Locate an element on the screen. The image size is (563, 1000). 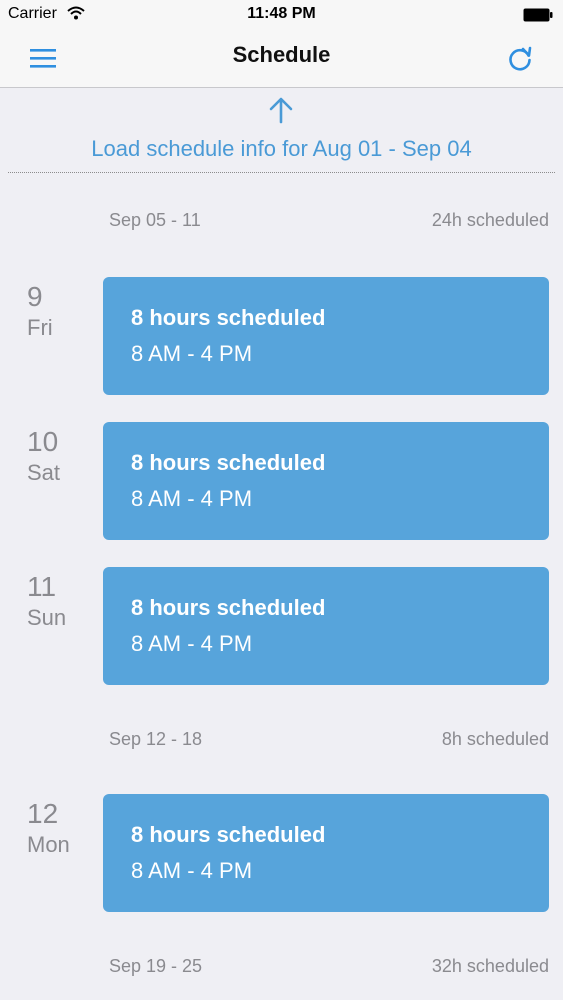
status-bar: Carrier 11:48 PM is located at coordinates (281, 15).